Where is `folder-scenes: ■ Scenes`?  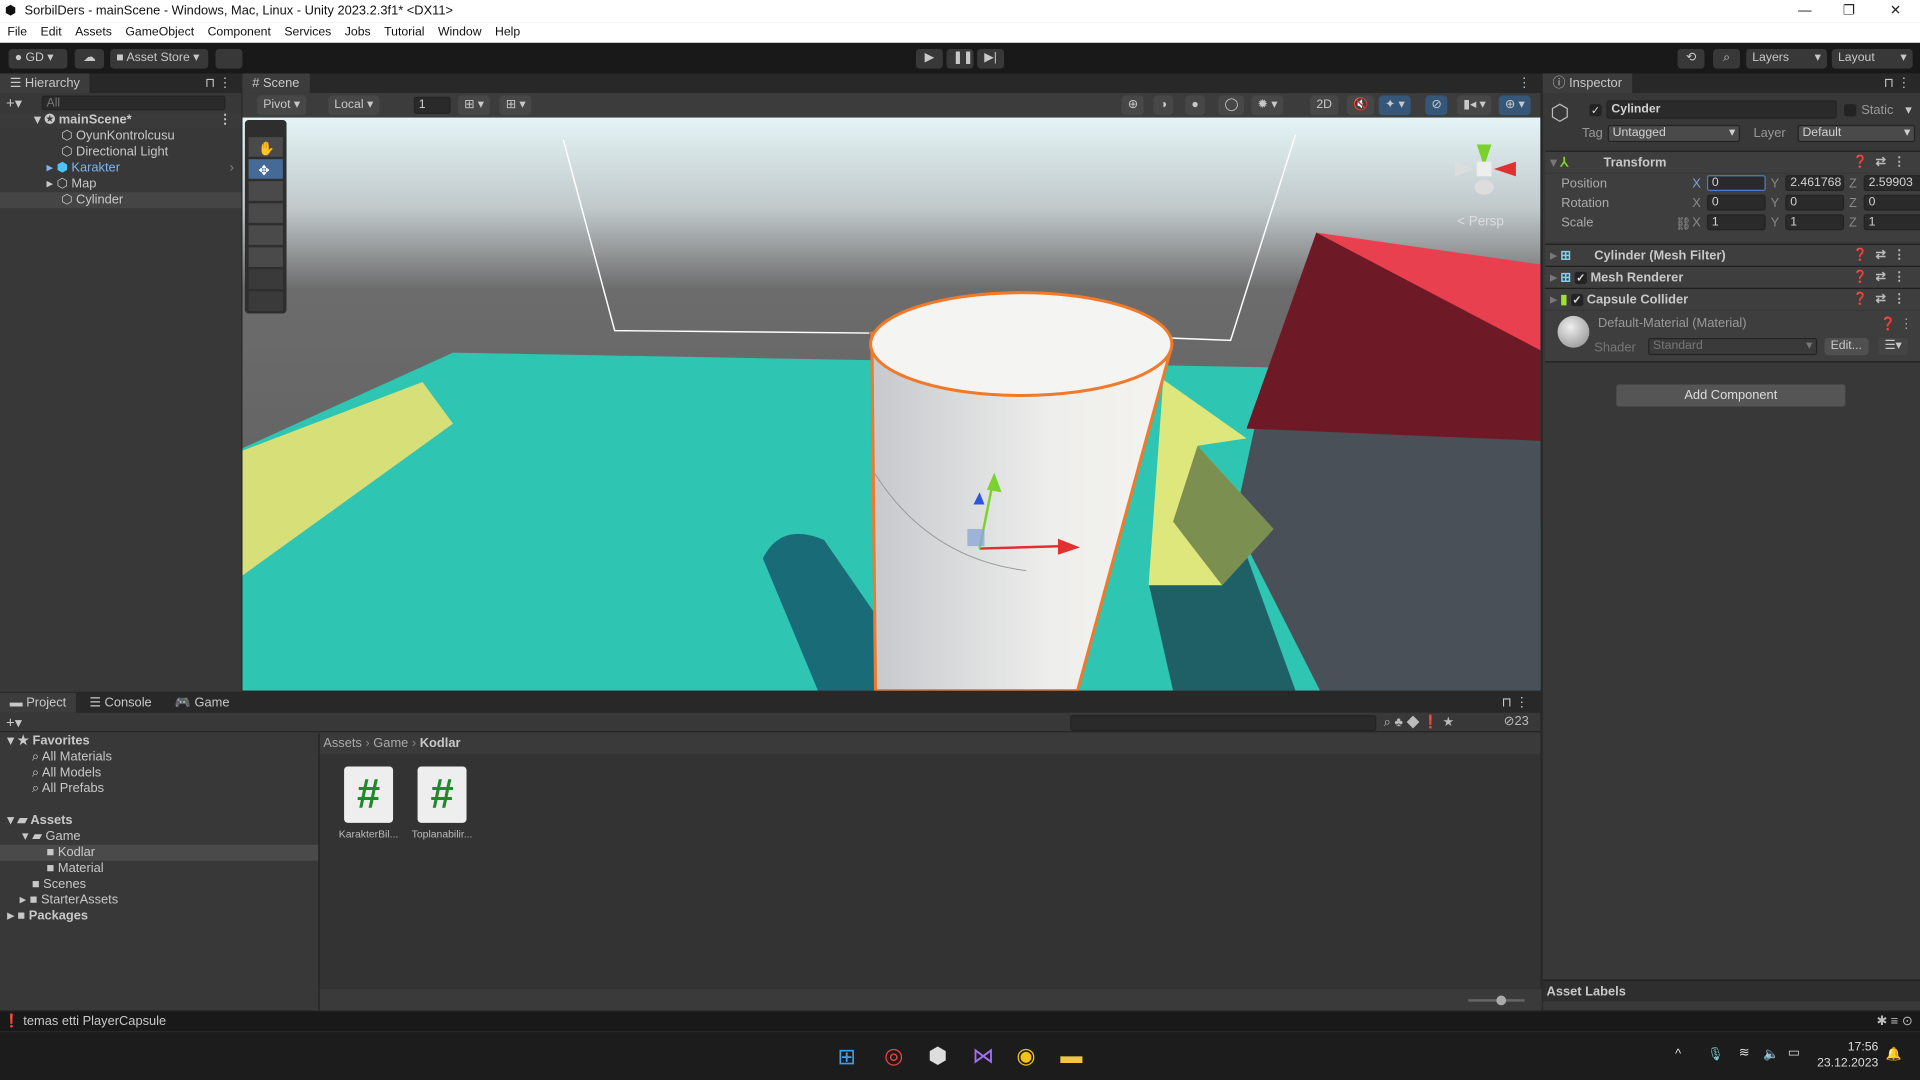
folder-scenes: ■ Scenes is located at coordinates (159, 885).